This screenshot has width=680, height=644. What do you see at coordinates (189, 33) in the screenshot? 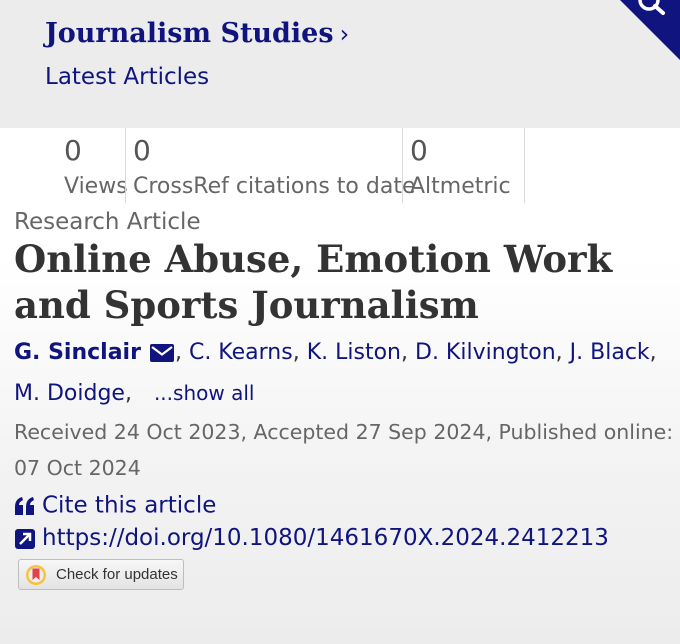
I see `journal-title: Journalism Studies` at bounding box center [189, 33].